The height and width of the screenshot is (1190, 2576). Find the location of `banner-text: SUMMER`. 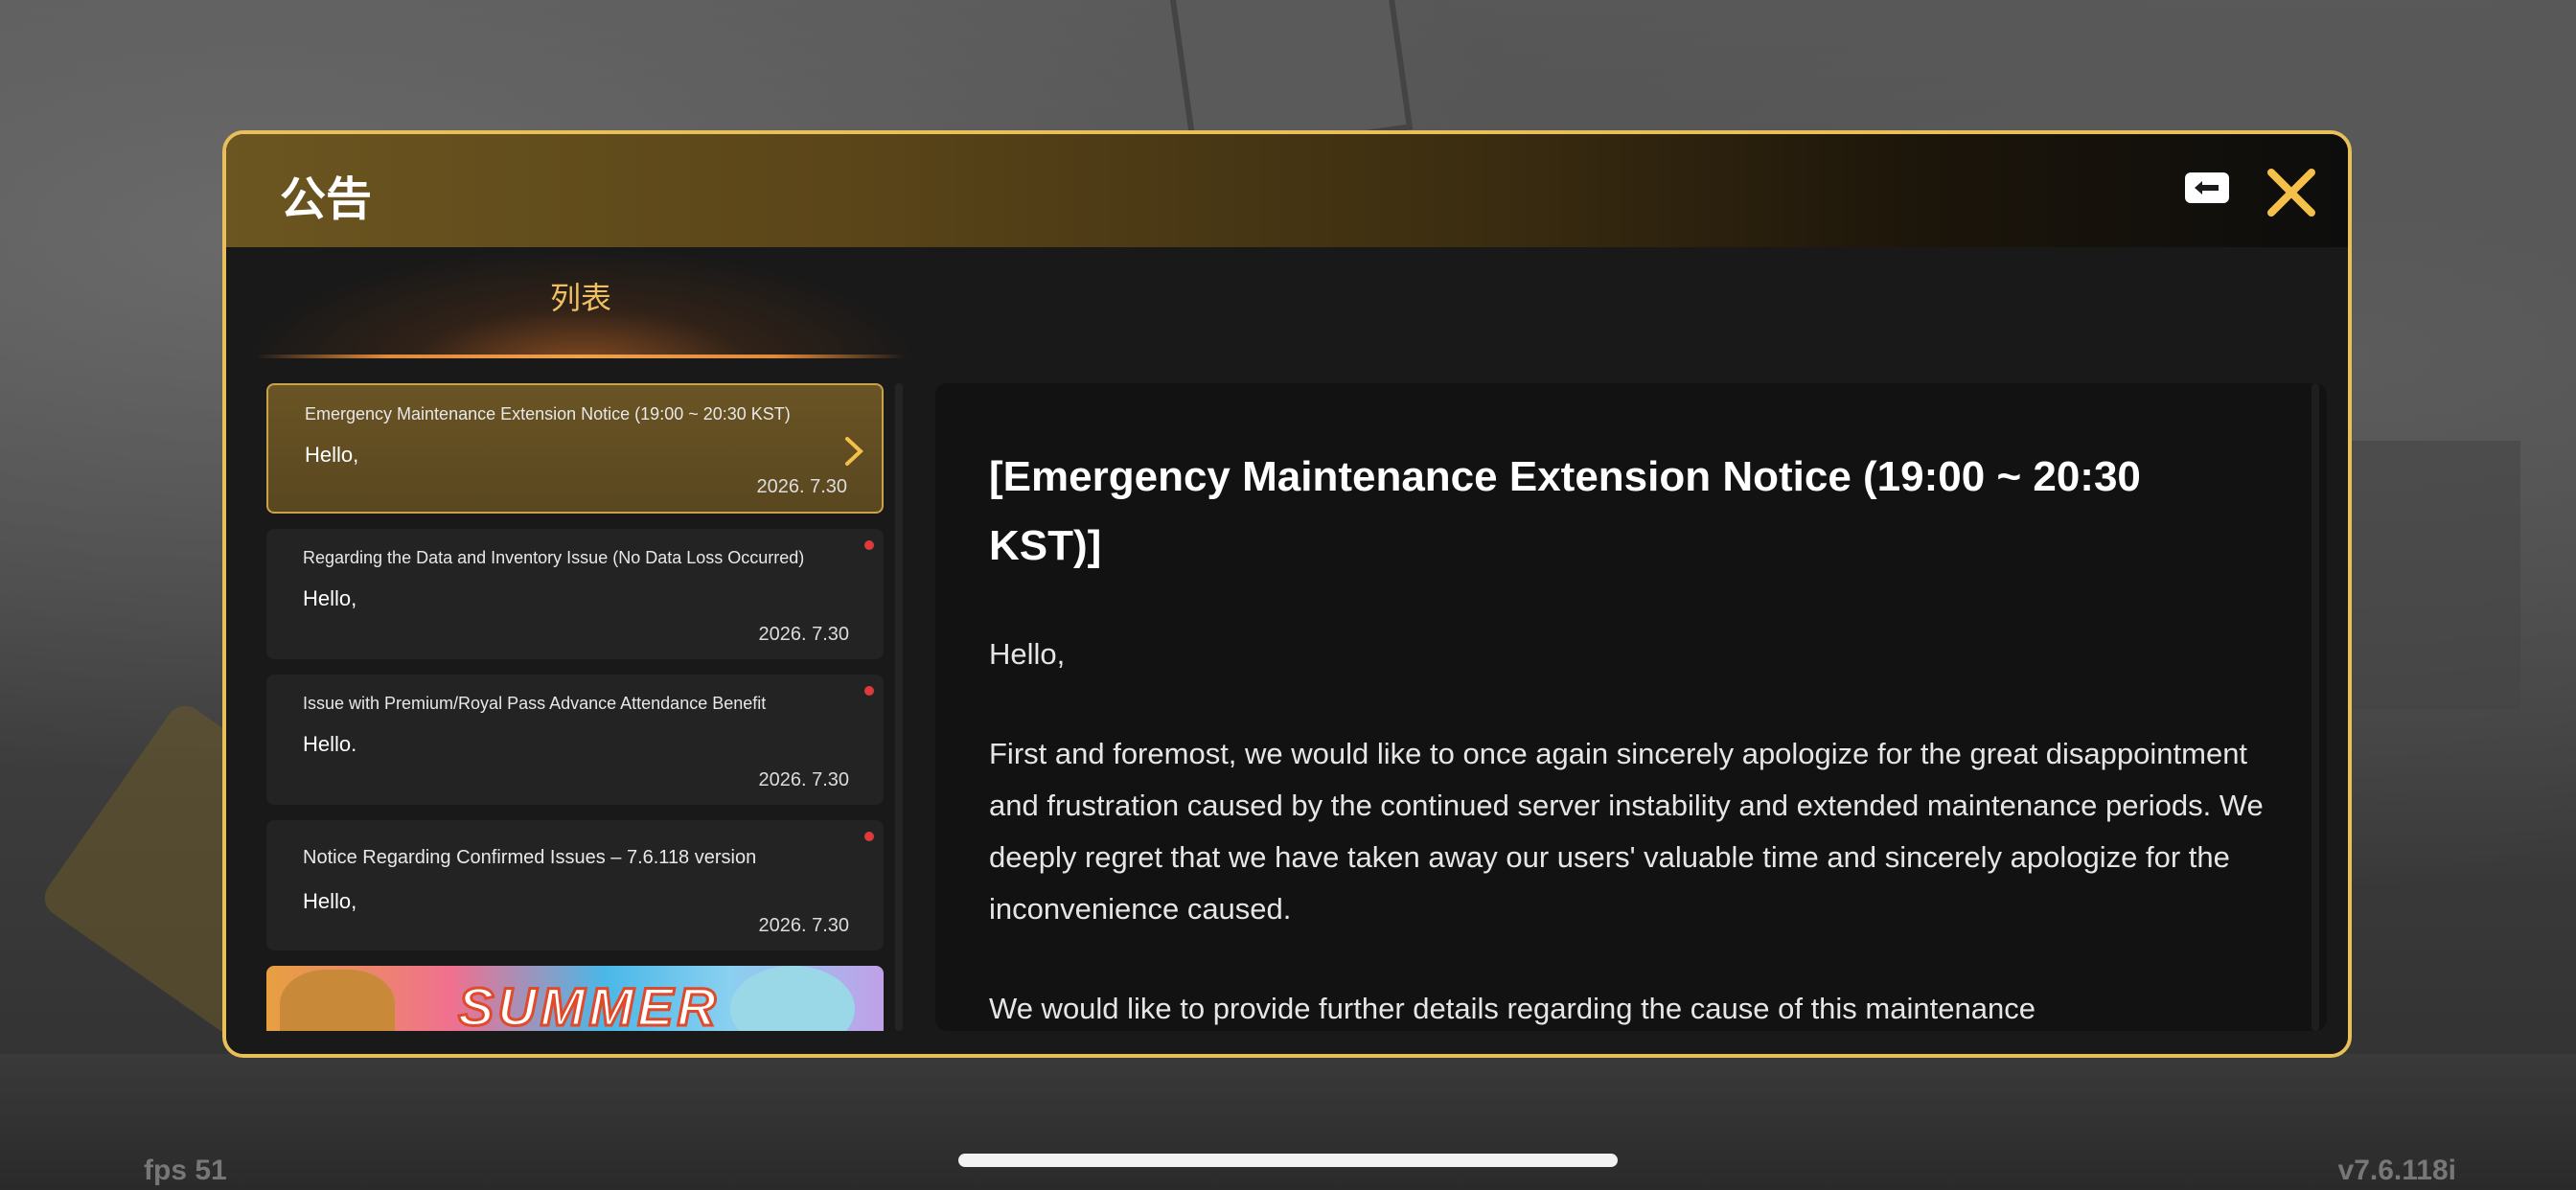

banner-text: SUMMER is located at coordinates (588, 1004).